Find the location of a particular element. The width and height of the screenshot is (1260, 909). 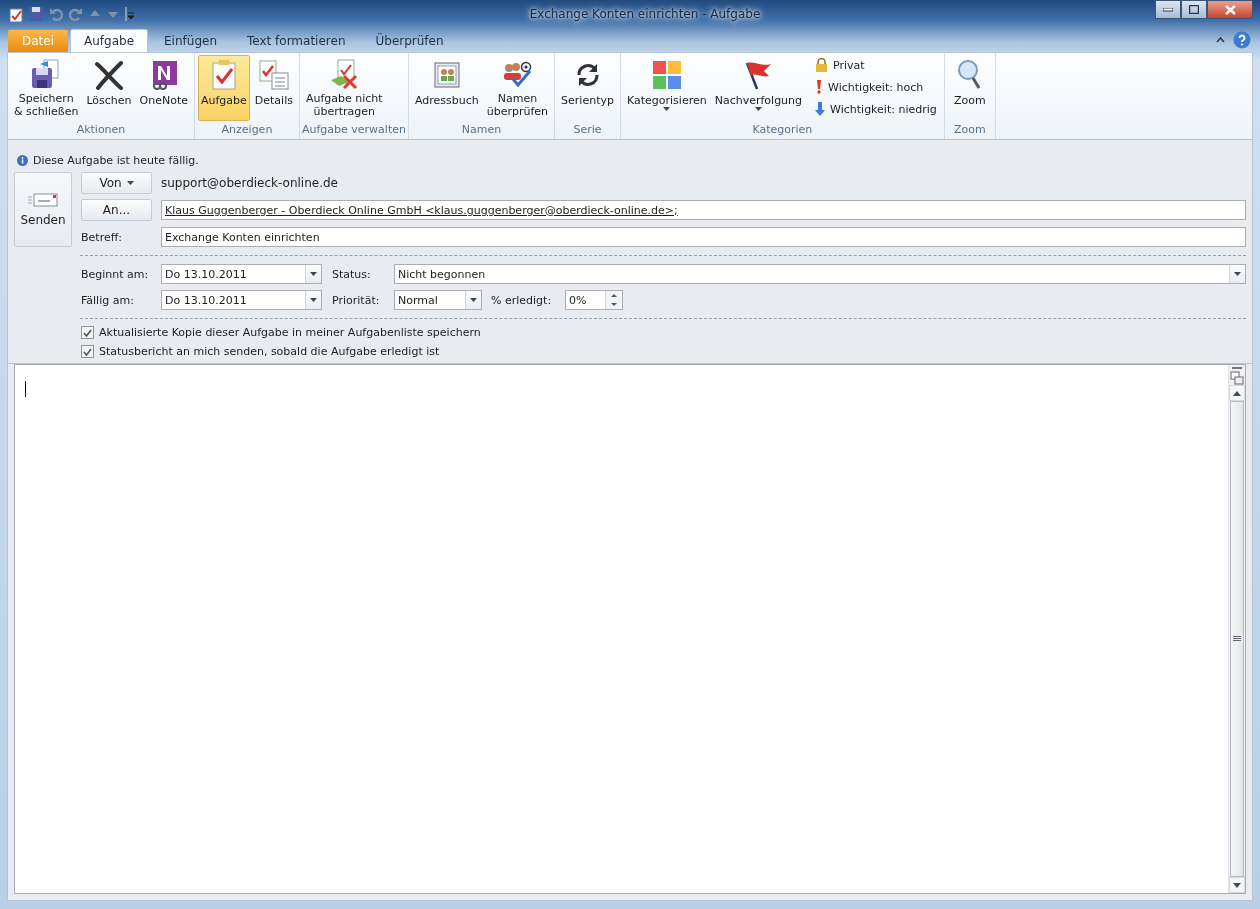

close-button is located at coordinates (1230, 9).